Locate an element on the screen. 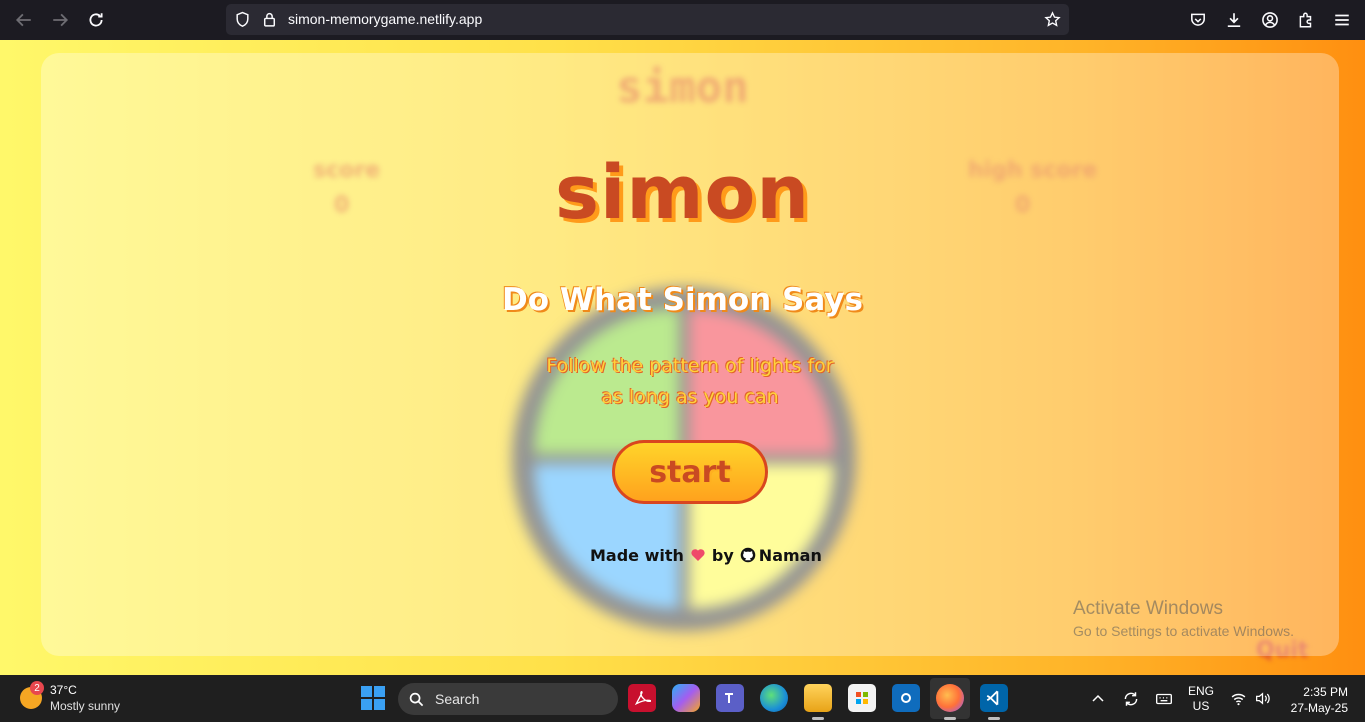  firefox-app-icon is located at coordinates (950, 702).